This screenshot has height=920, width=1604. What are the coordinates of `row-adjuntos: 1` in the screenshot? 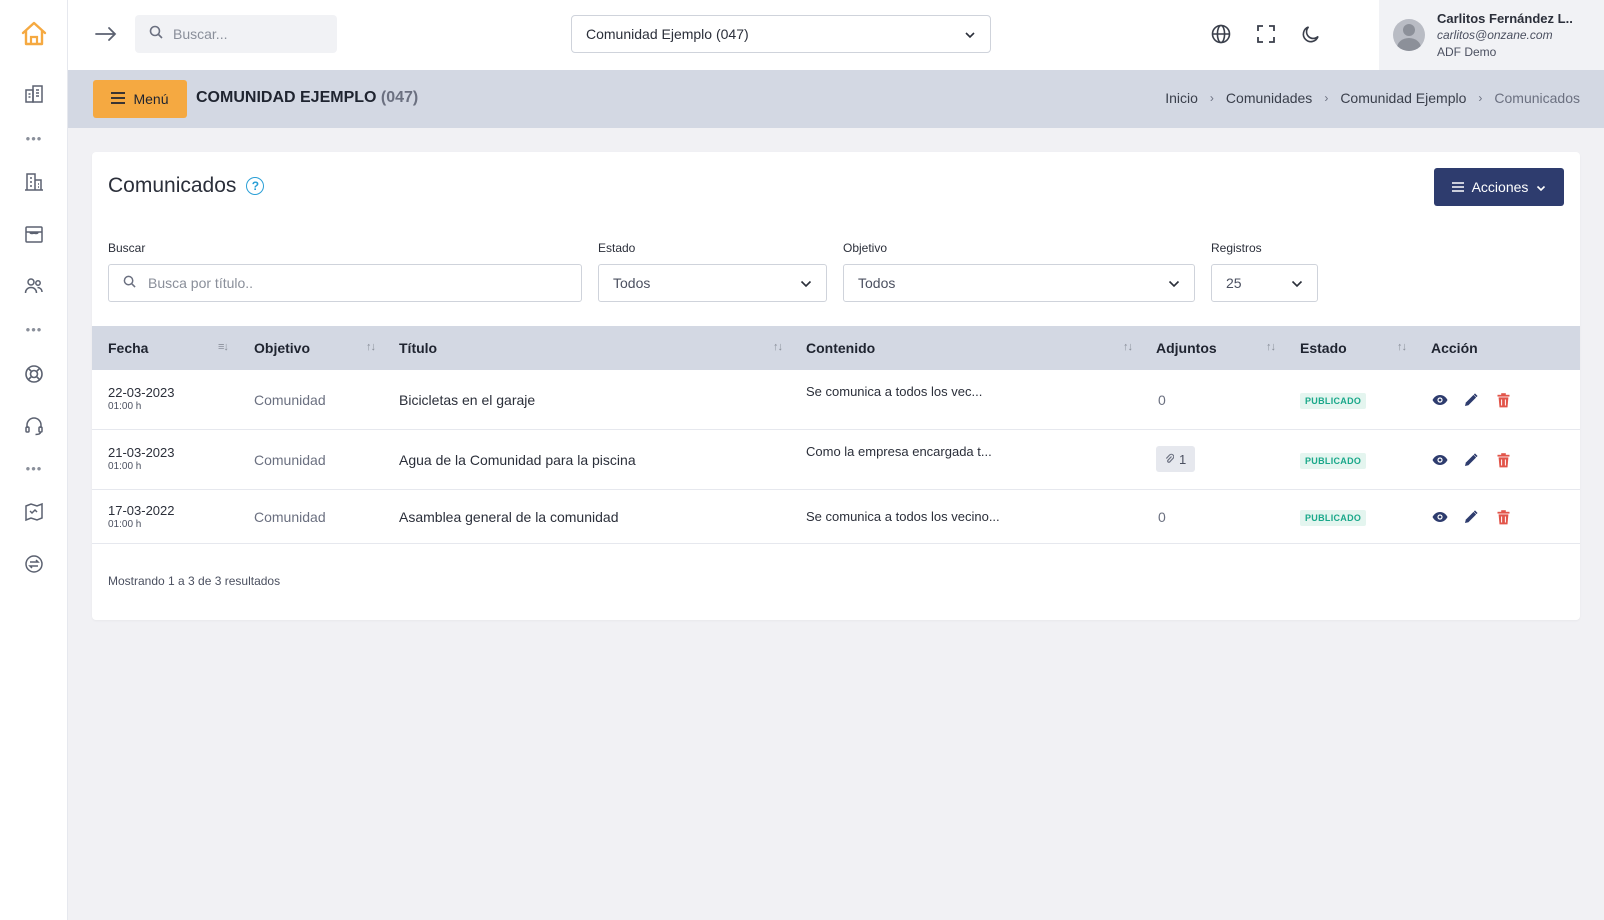 It's located at (1183, 459).